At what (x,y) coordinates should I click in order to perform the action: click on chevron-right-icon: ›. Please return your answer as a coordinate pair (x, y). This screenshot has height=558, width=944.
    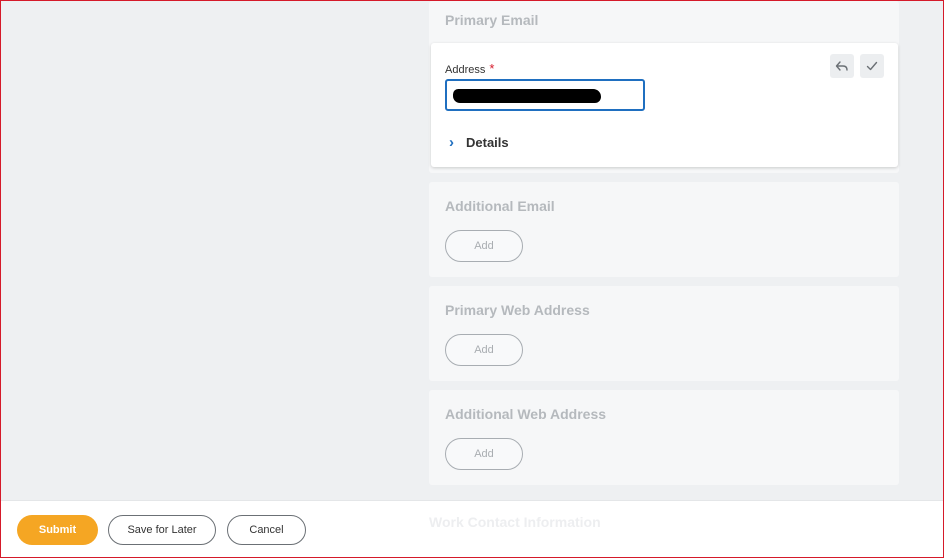
    Looking at the image, I should click on (451, 142).